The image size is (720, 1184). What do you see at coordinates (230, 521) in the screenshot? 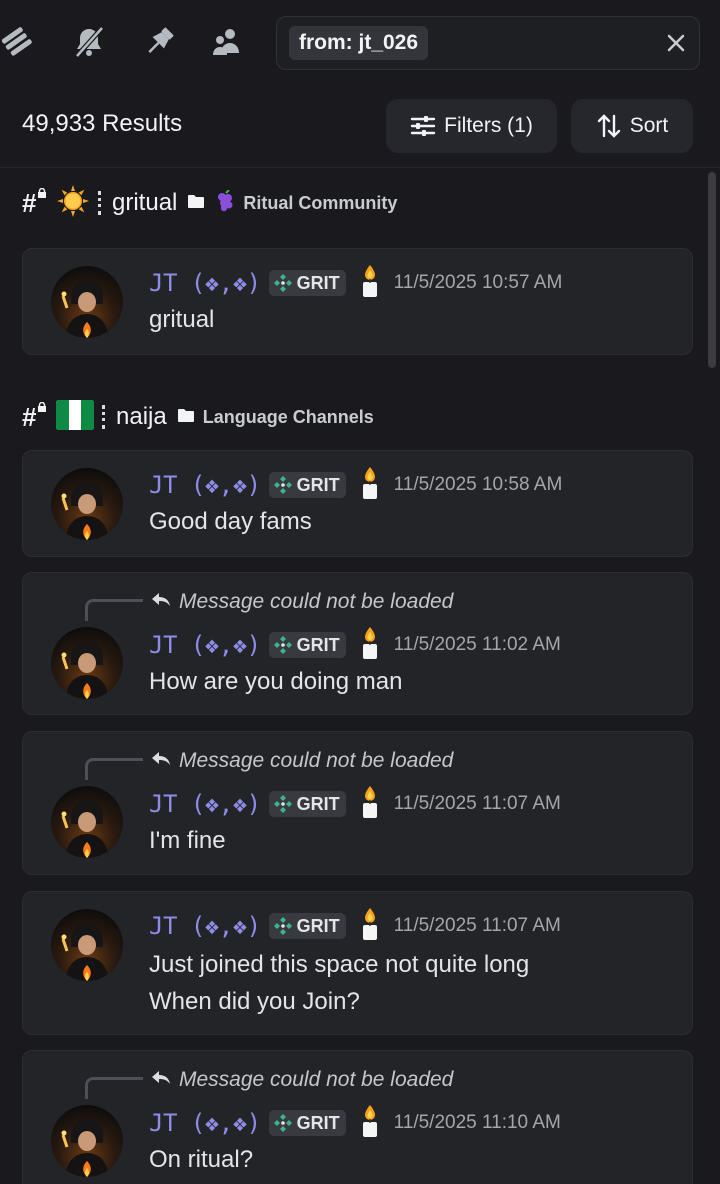
I see `message-content: Good day fams` at bounding box center [230, 521].